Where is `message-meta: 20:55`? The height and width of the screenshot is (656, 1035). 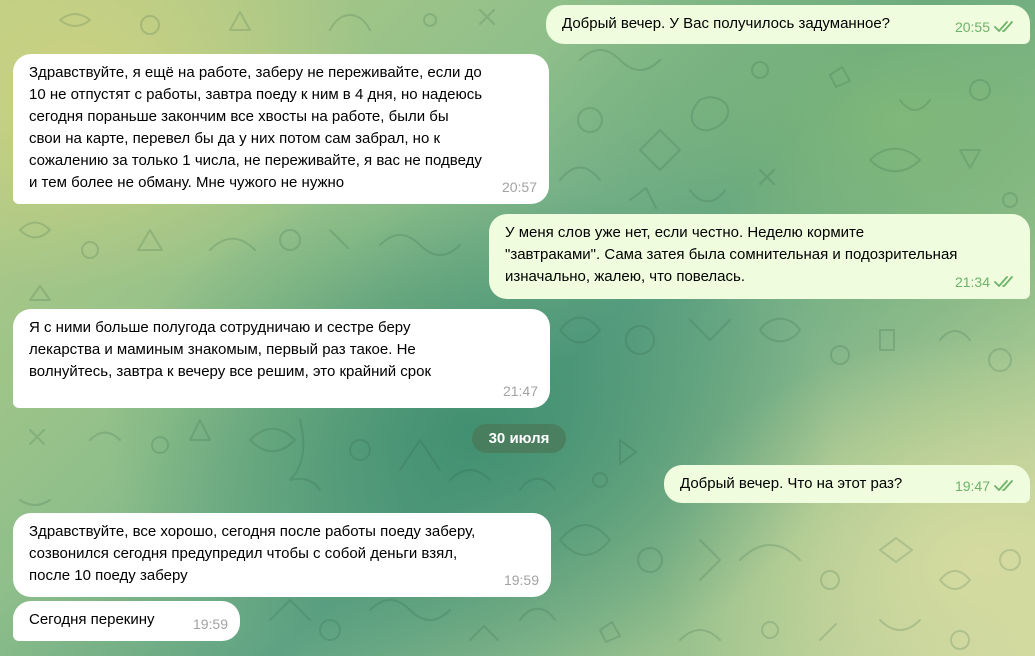 message-meta: 20:55 is located at coordinates (986, 27).